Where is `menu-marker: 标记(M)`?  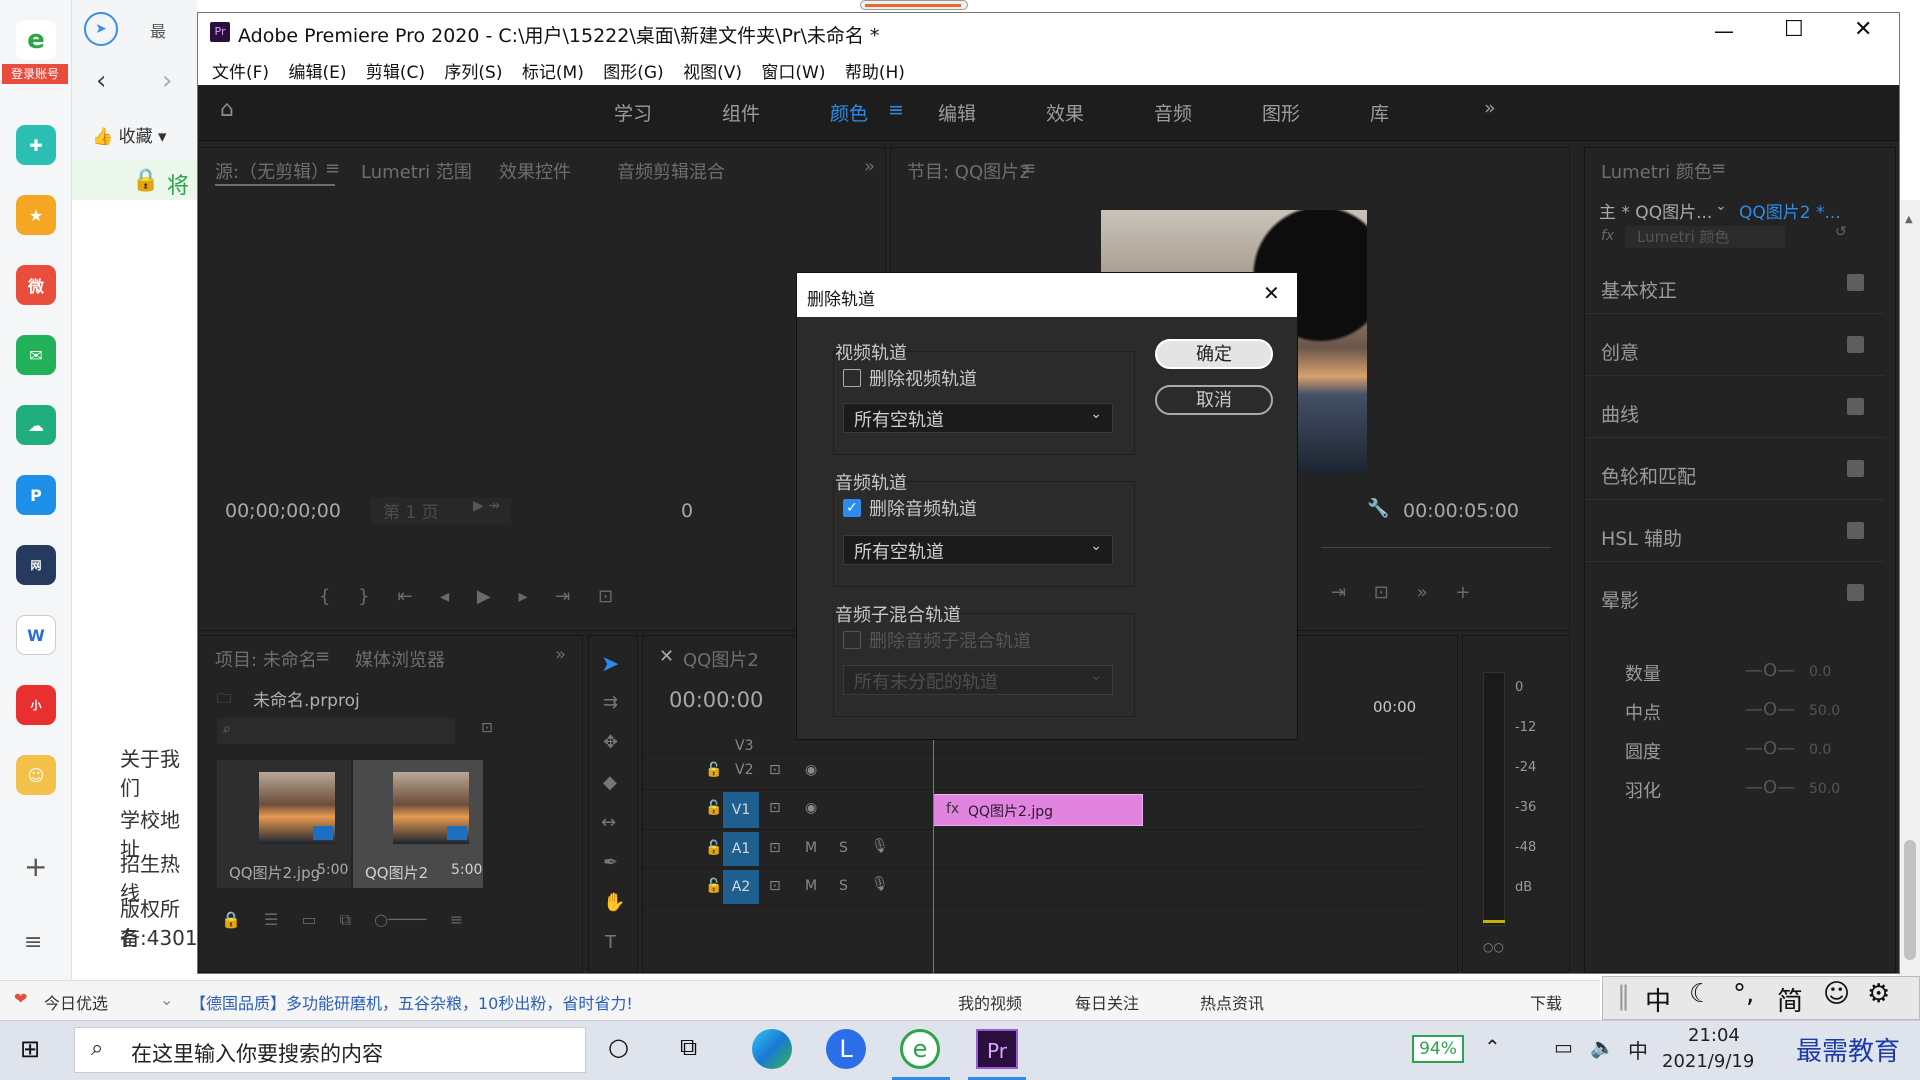
menu-marker: 标记(M) is located at coordinates (553, 73).